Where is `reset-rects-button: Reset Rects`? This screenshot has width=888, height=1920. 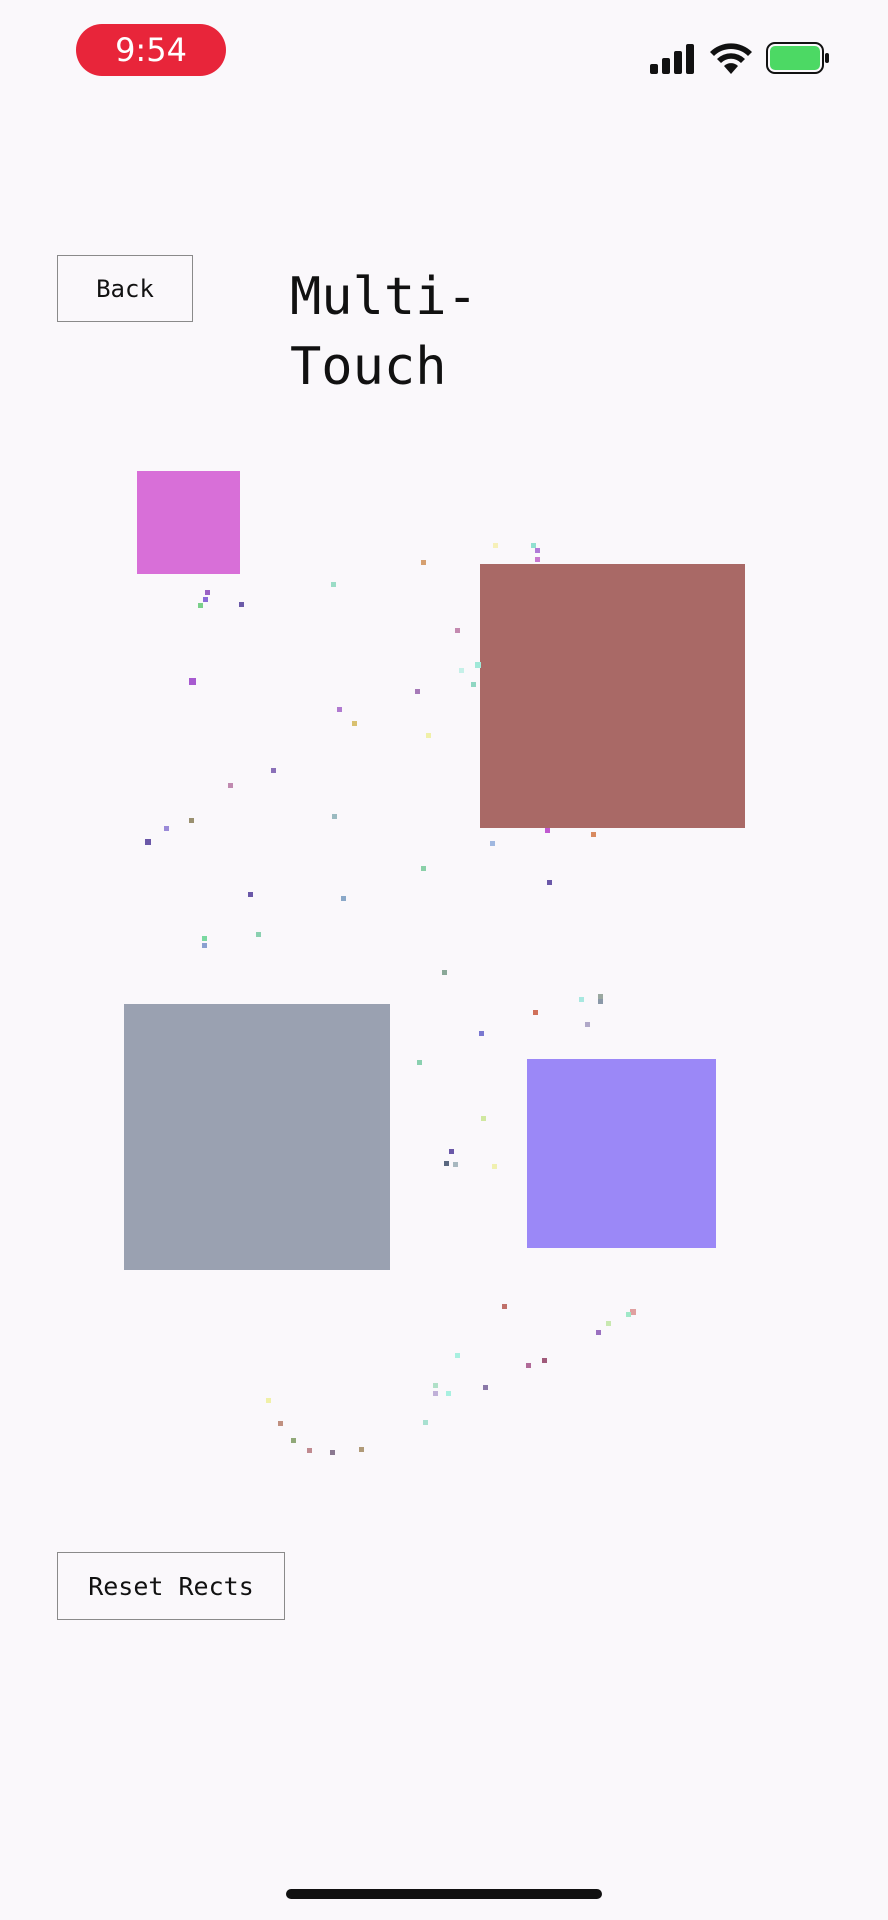
reset-rects-button: Reset Rects is located at coordinates (171, 1586).